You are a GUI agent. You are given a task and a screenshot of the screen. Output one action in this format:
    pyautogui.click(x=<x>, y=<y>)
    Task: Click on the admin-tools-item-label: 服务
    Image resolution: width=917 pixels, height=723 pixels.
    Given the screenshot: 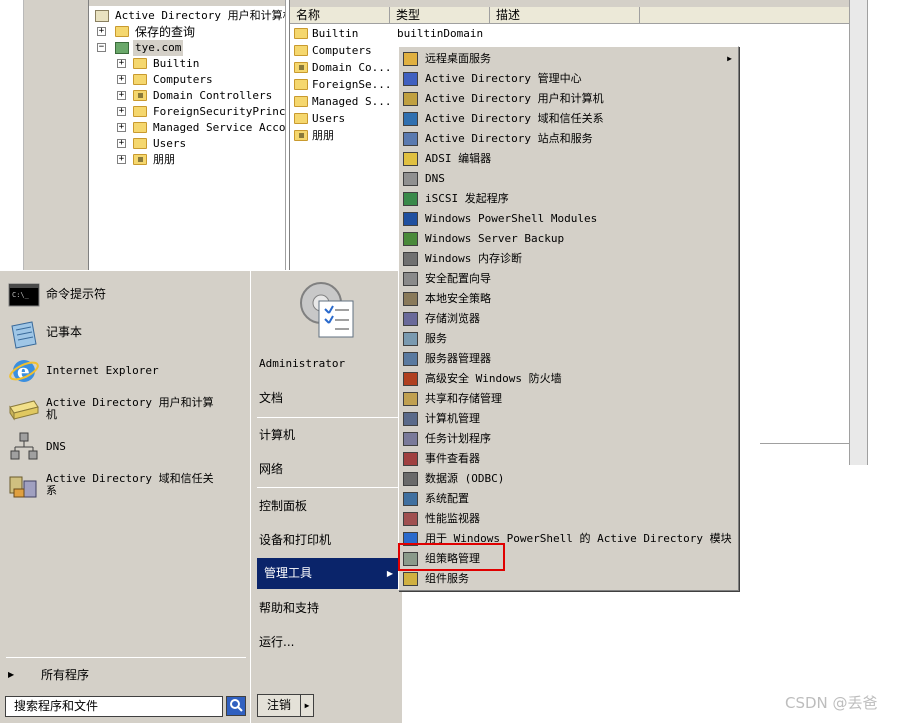 What is the action you would take?
    pyautogui.click(x=436, y=338)
    